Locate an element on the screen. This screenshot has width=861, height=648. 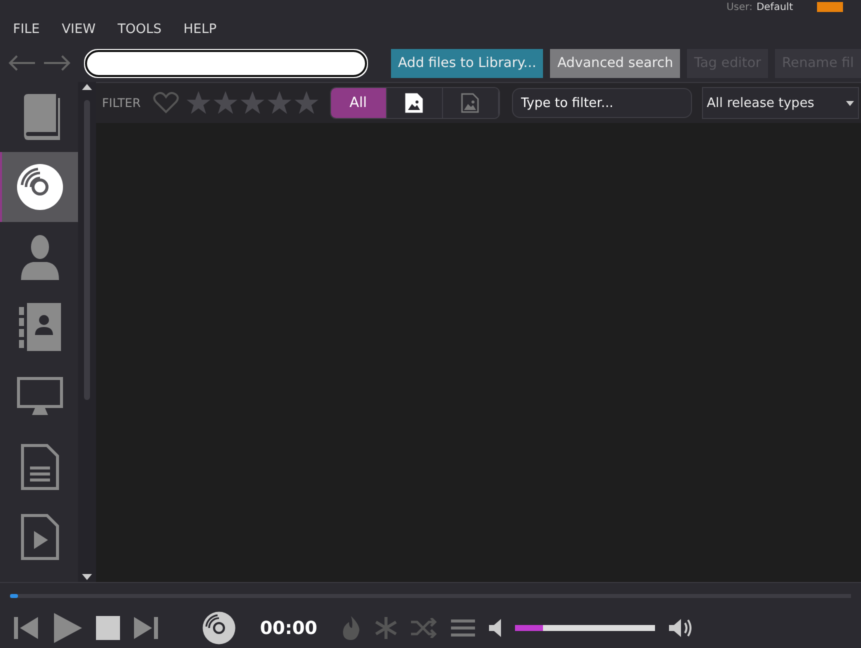
caret-icon is located at coordinates (850, 103).